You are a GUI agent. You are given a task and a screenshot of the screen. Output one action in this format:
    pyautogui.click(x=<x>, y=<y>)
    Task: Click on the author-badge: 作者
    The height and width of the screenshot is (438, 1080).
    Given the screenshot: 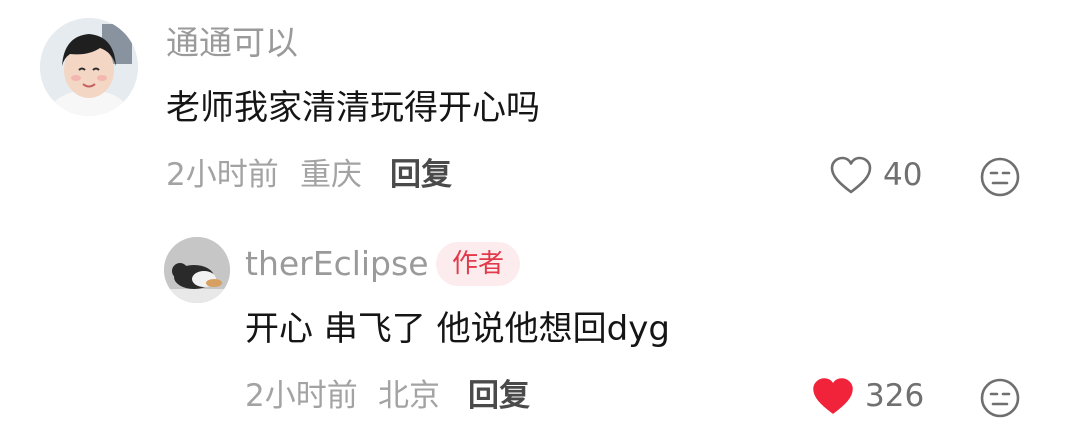 What is the action you would take?
    pyautogui.click(x=478, y=264)
    